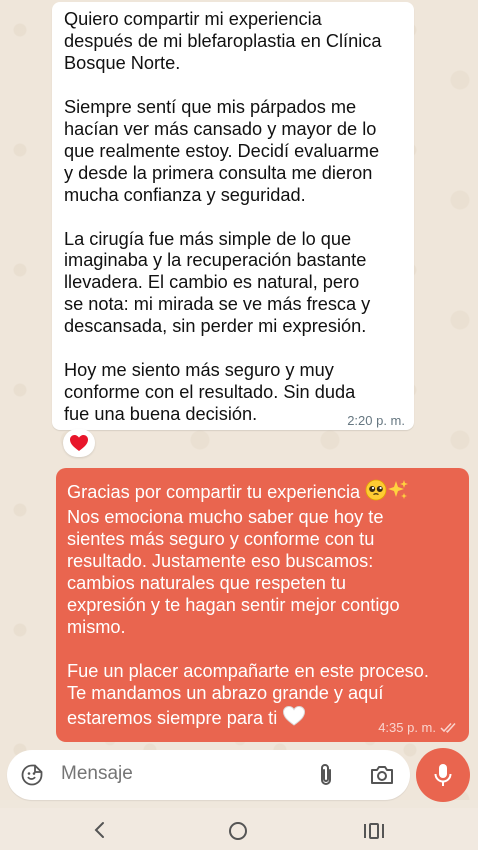 The height and width of the screenshot is (850, 478). I want to click on sparkles-emoji-icon, so click(398, 493).